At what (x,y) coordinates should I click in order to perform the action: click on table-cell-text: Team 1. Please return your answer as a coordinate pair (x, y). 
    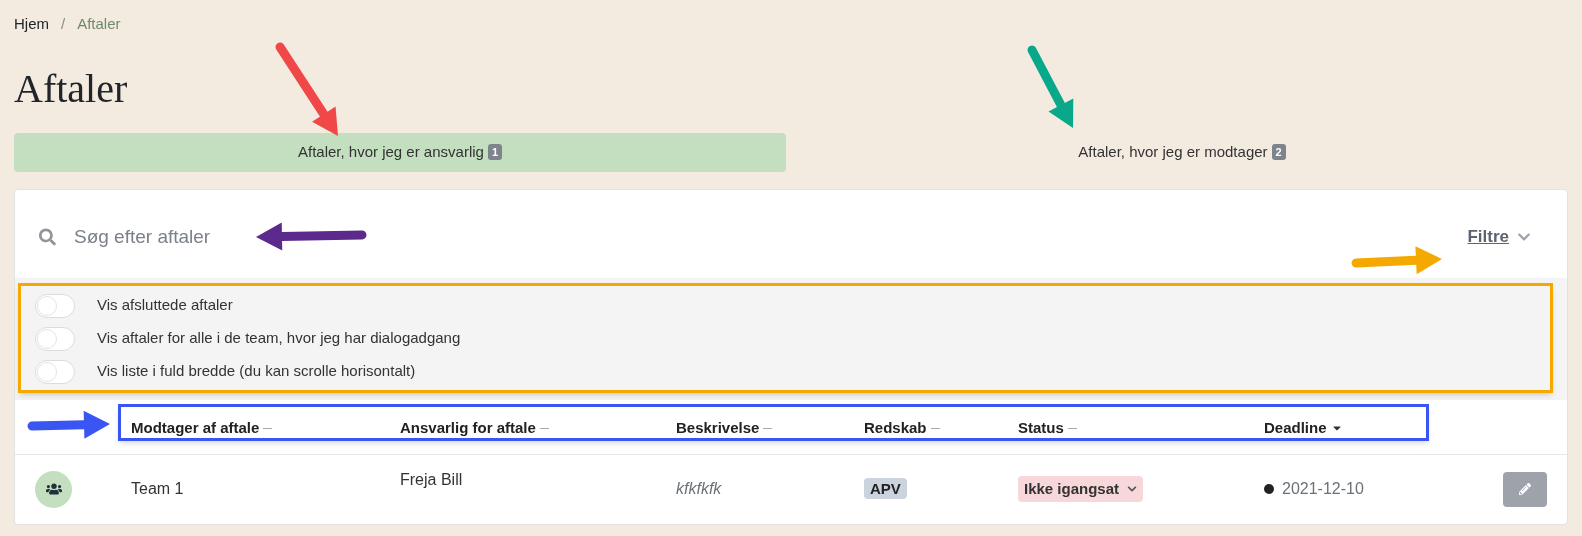
    Looking at the image, I should click on (158, 489).